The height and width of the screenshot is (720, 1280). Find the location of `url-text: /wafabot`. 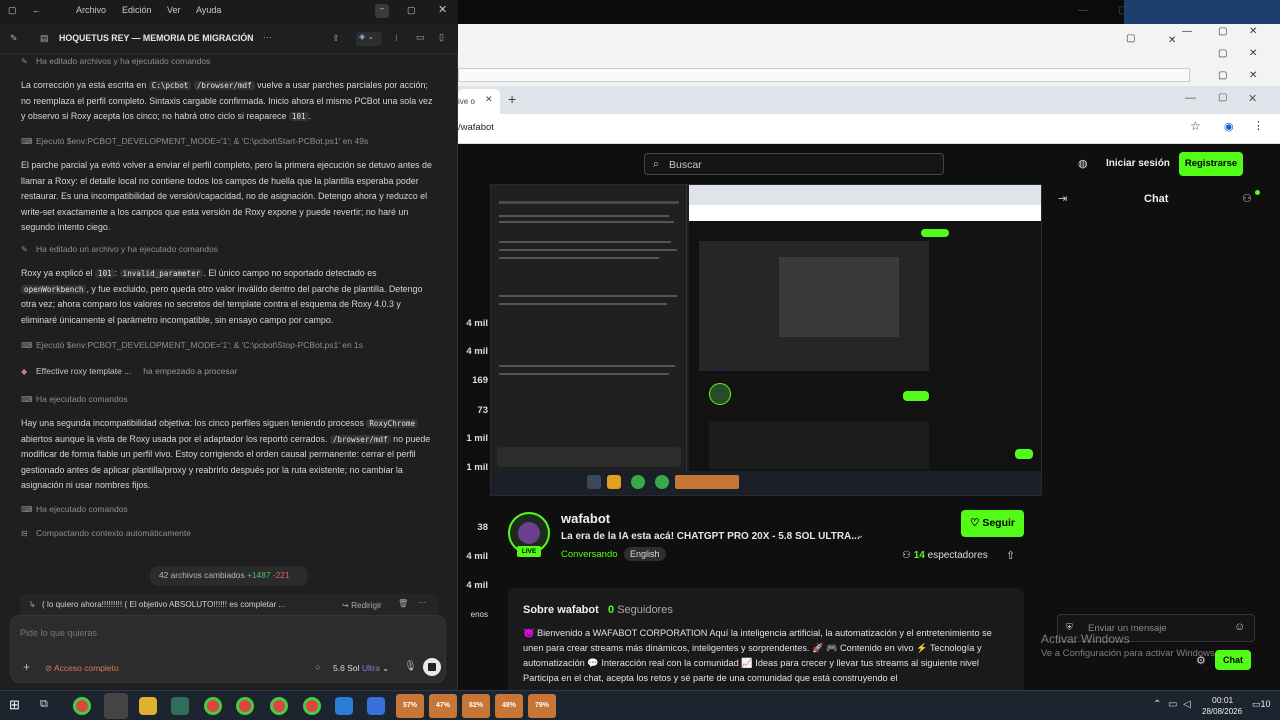

url-text: /wafabot is located at coordinates (476, 127).